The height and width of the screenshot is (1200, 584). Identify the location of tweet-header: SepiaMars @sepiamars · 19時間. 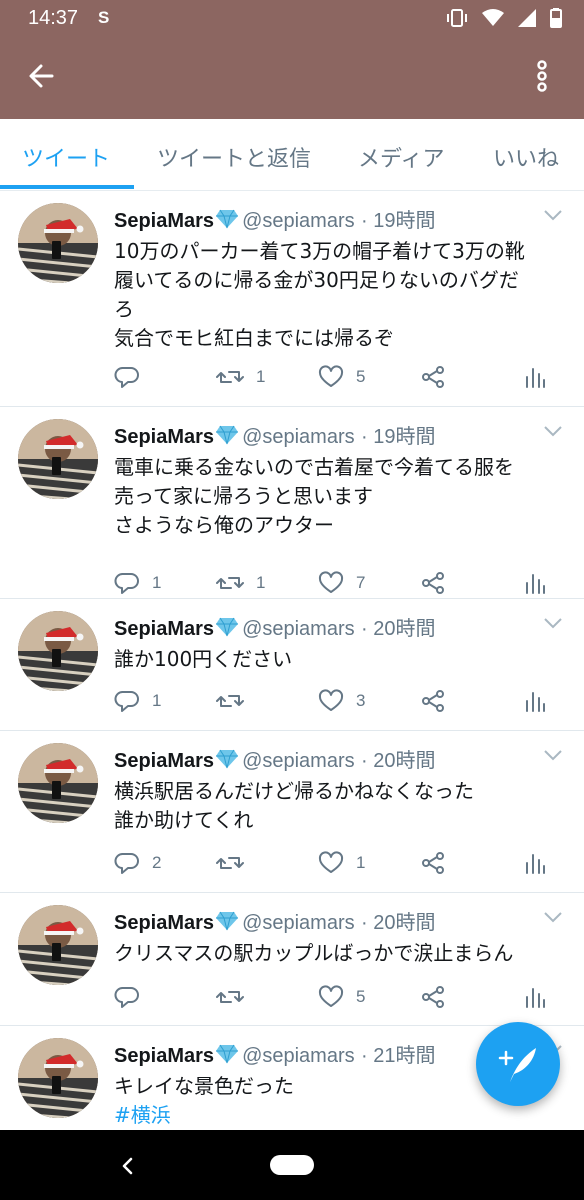
(274, 435).